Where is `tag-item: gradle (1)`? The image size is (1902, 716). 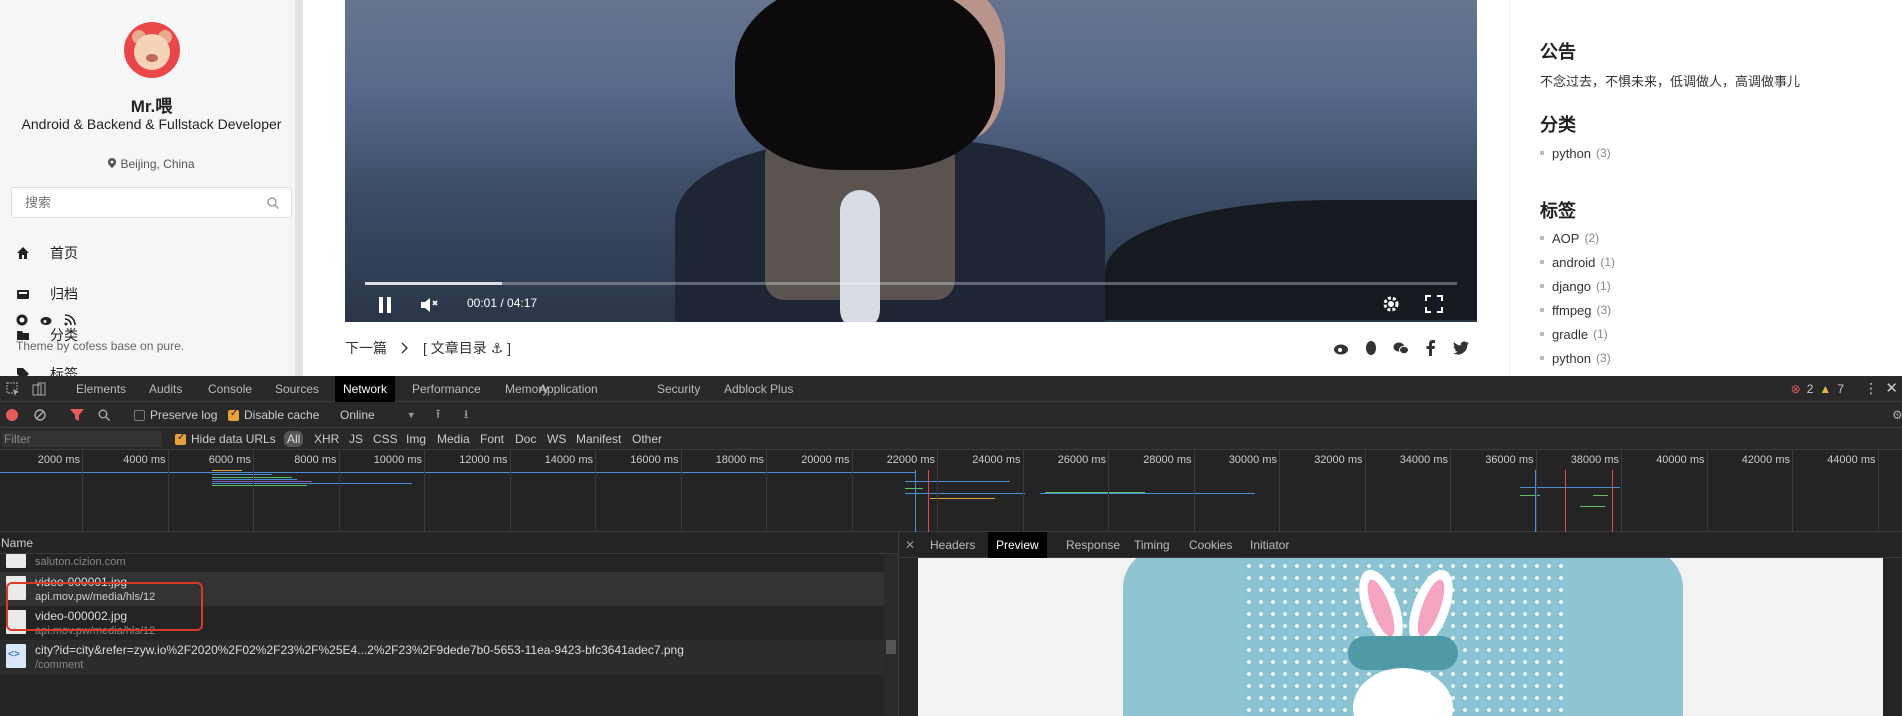 tag-item: gradle (1) is located at coordinates (1577, 334).